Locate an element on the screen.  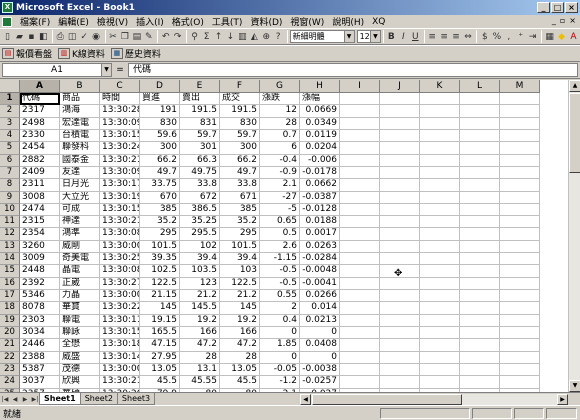
new-icon: ▯ is located at coordinates (7, 37).